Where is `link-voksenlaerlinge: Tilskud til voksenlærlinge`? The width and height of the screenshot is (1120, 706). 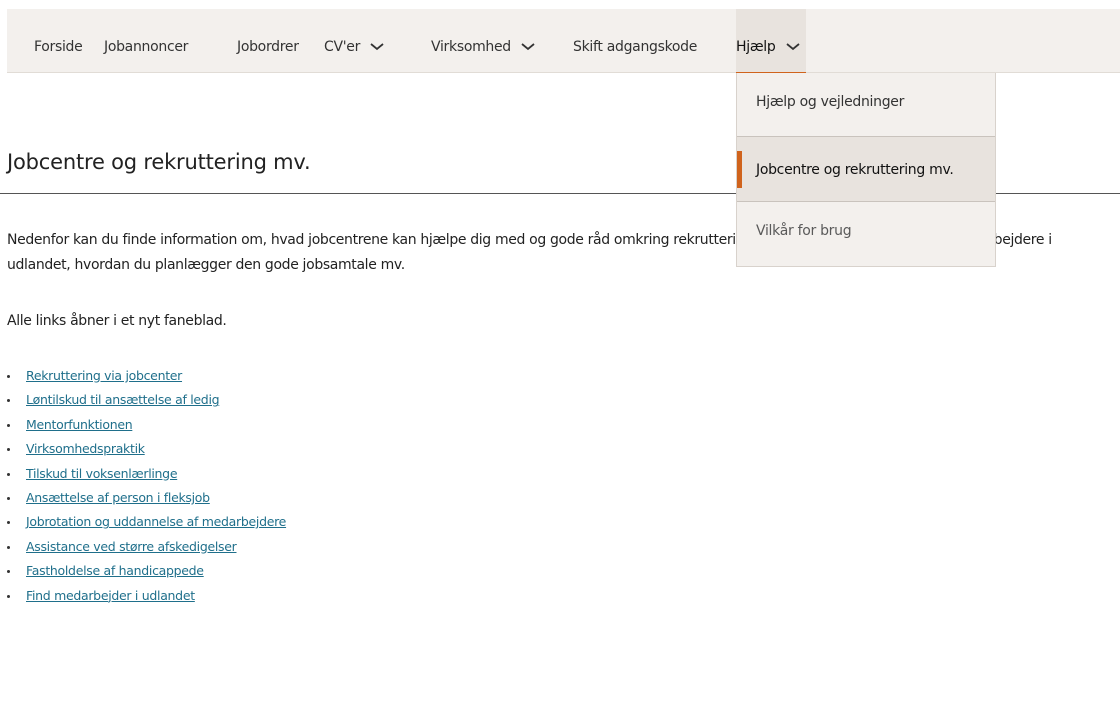
link-voksenlaerlinge: Tilskud til voksenlærlinge is located at coordinates (102, 473).